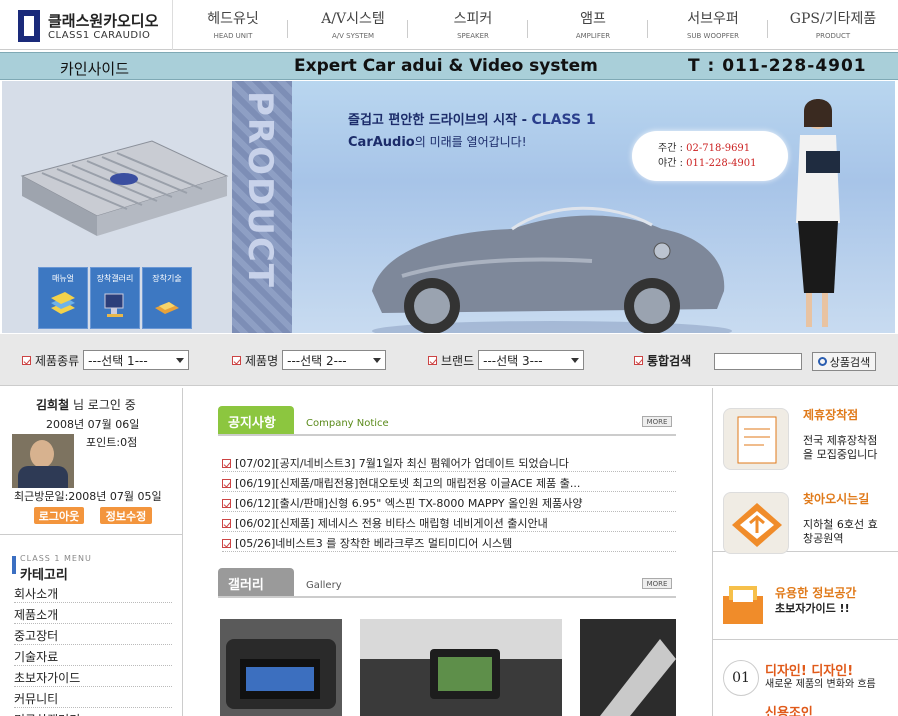 The height and width of the screenshot is (716, 898). What do you see at coordinates (102, 405) in the screenshot?
I see `login-status: 님 로그인 중` at bounding box center [102, 405].